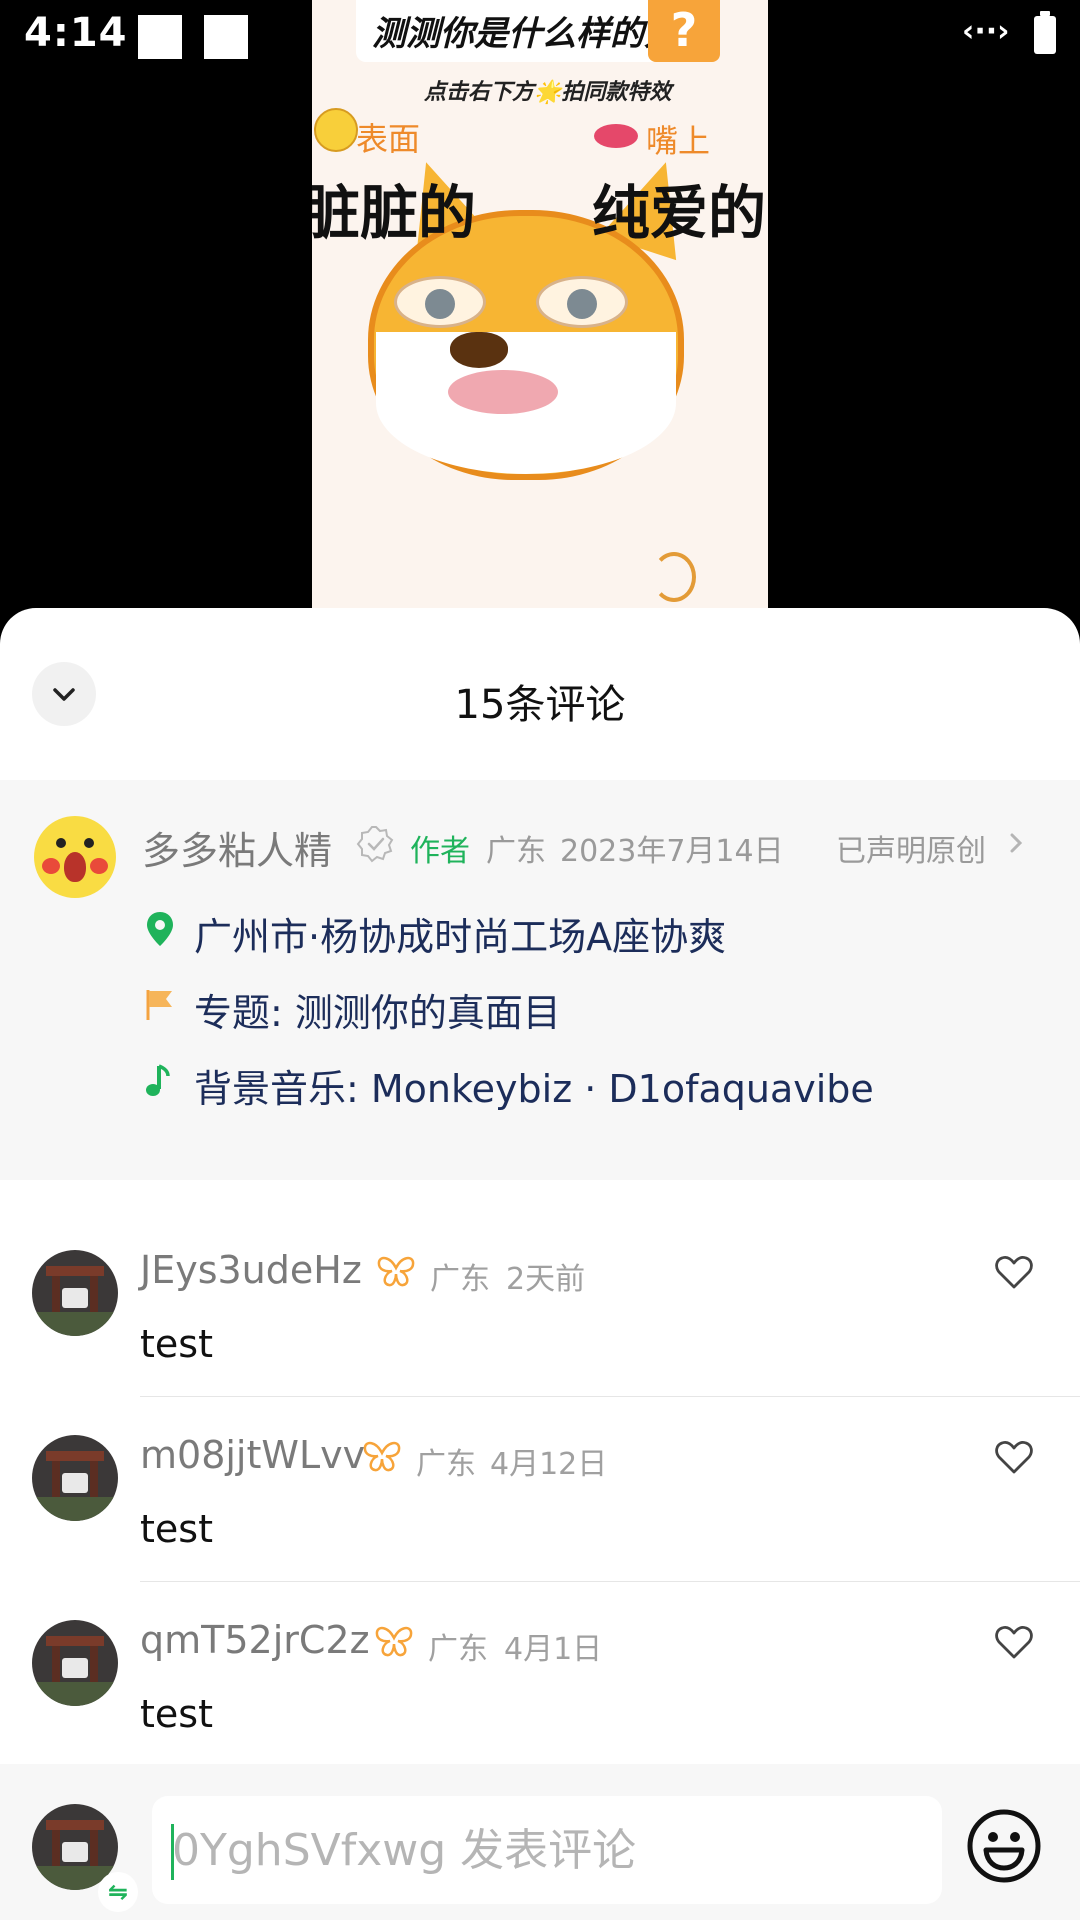 The image size is (1080, 1920). I want to click on dog-lips, so click(503, 392).